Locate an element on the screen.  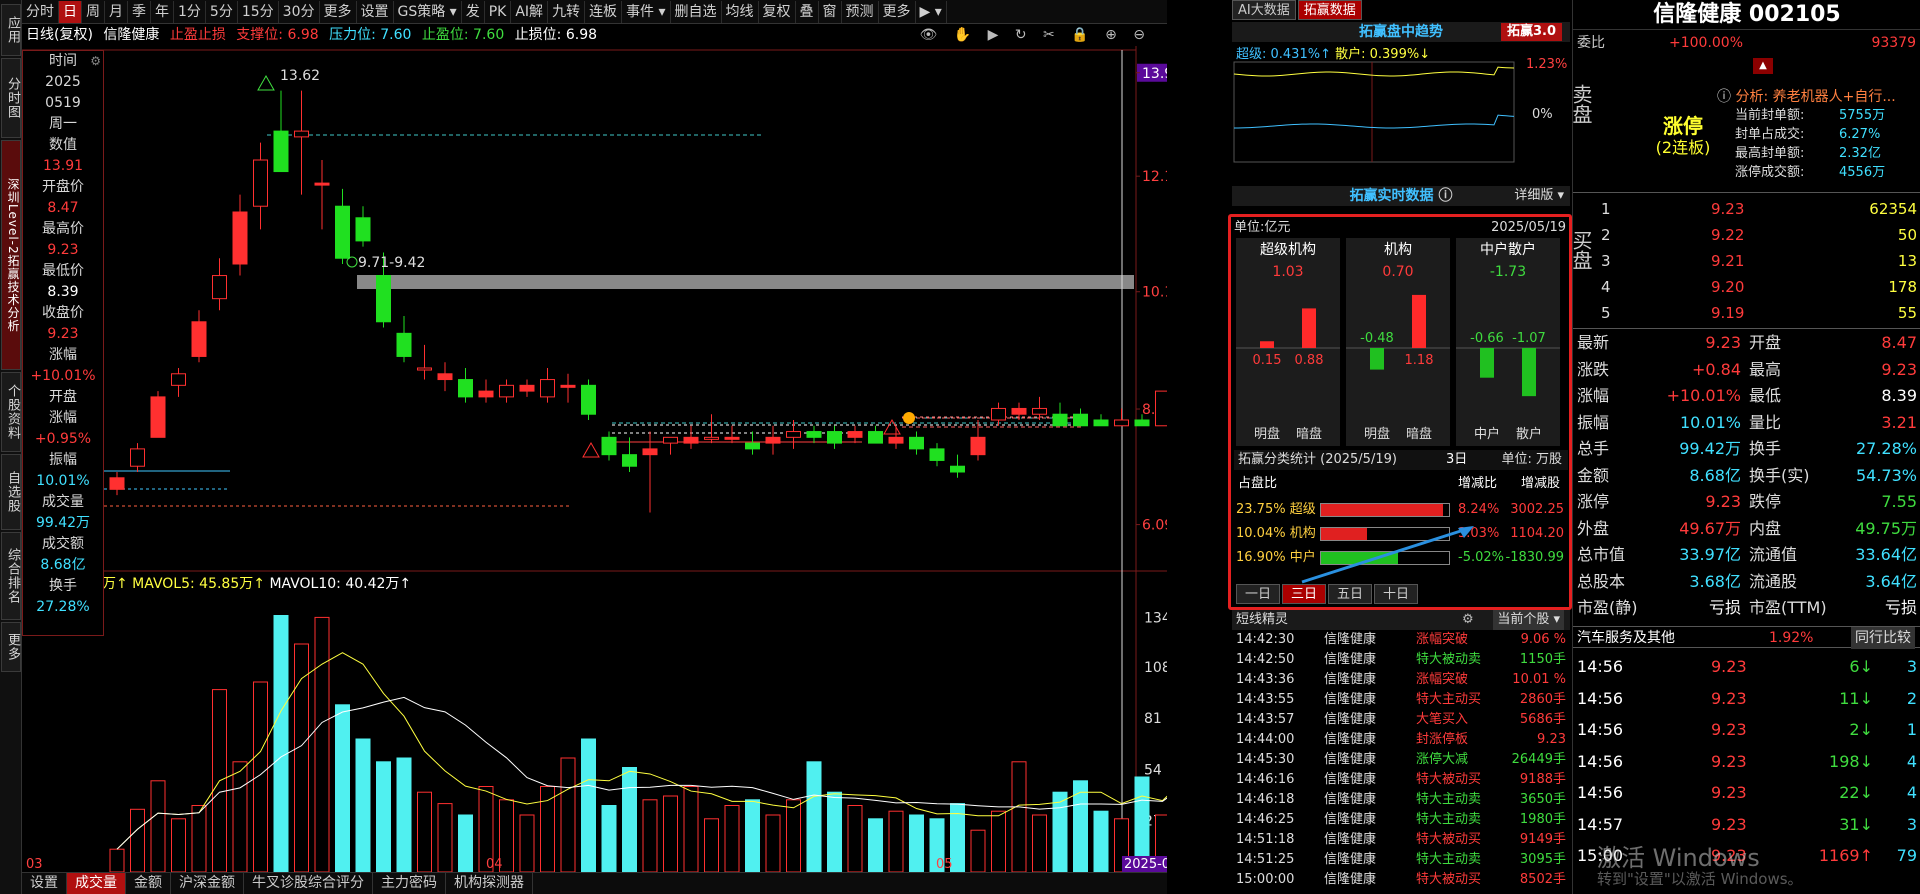
vtab-ranking: 综合排名 is located at coordinates (11, 576).